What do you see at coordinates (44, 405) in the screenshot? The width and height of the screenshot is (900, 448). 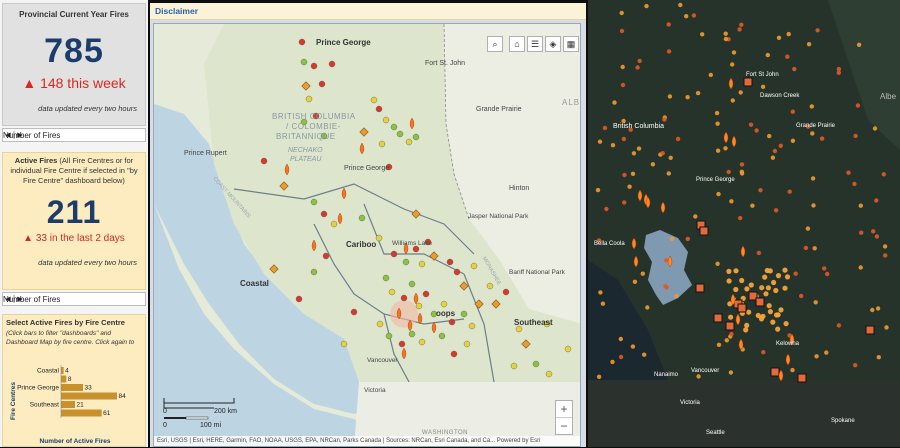 I see `category-label: Southeast` at bounding box center [44, 405].